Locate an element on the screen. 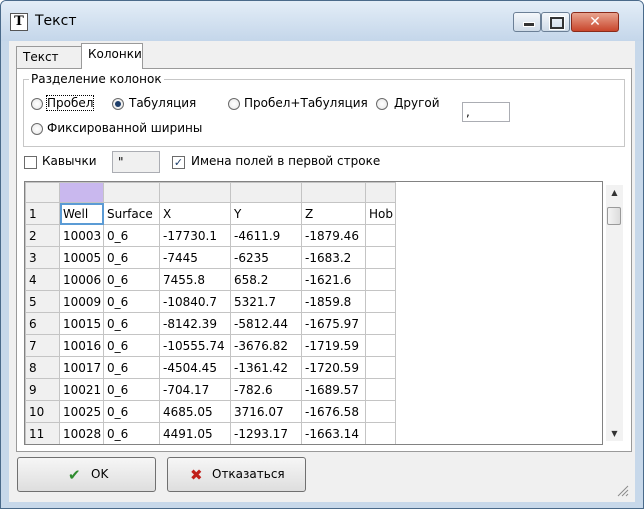 The height and width of the screenshot is (509, 644). grid-cell: 658.2 is located at coordinates (266, 279).